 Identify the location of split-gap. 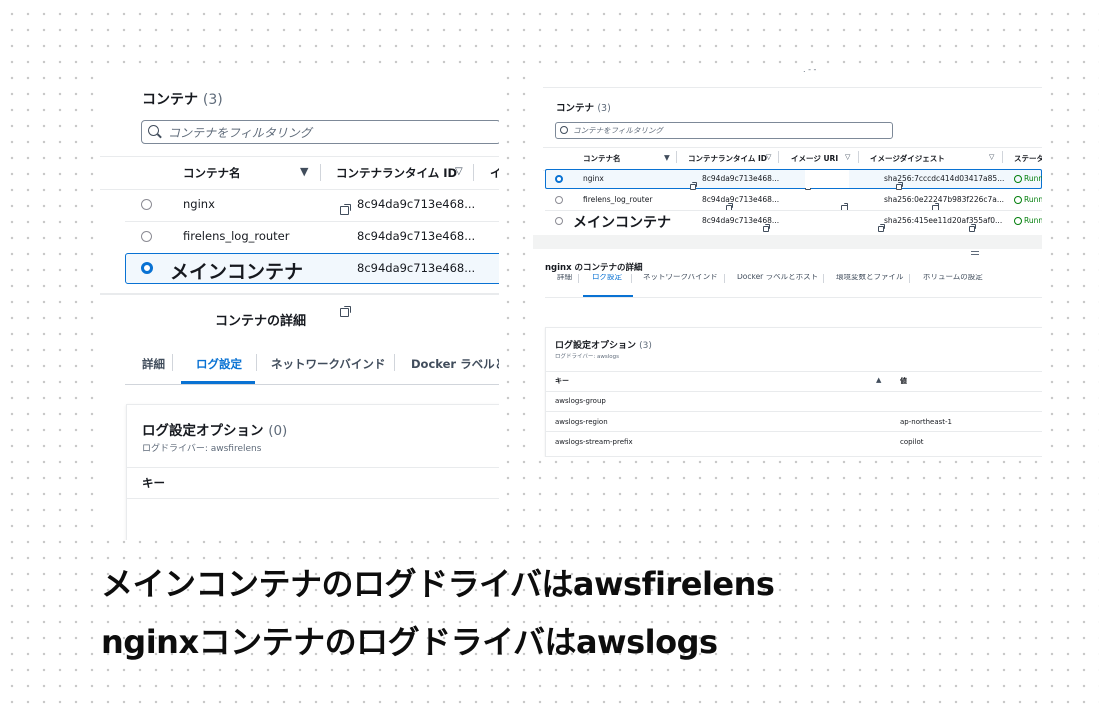
(787, 242).